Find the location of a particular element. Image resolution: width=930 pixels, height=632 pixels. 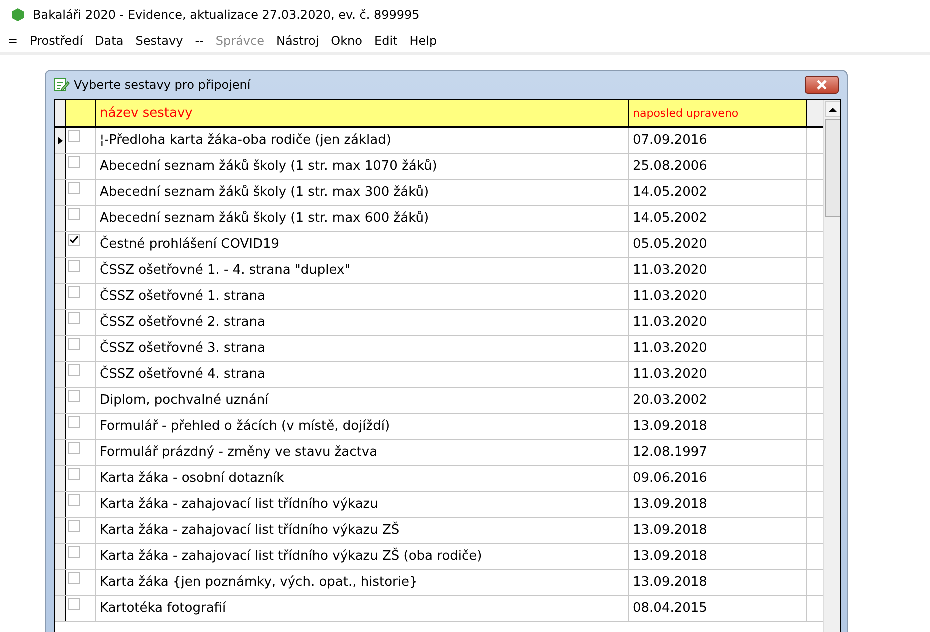

table-cell: Karta žáka - osobní dotazník is located at coordinates (362, 478).